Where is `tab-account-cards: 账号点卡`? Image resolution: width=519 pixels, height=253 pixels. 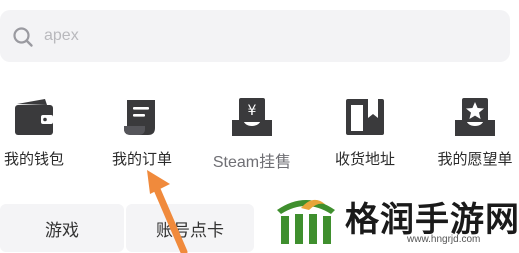
tab-account-cards: 账号点卡 is located at coordinates (190, 228).